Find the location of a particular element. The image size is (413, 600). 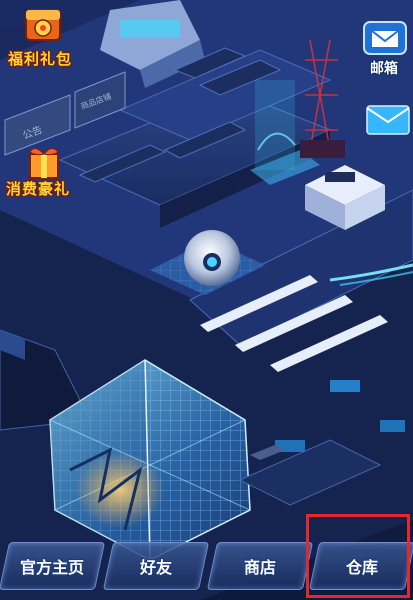

shop-label: 商店 is located at coordinates (259, 567).